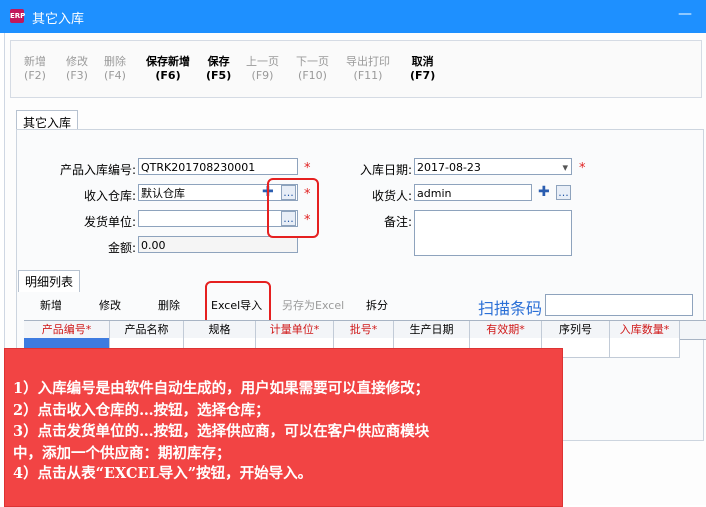 The width and height of the screenshot is (706, 507). I want to click on toolbar-button-label: 上一页, so click(262, 61).